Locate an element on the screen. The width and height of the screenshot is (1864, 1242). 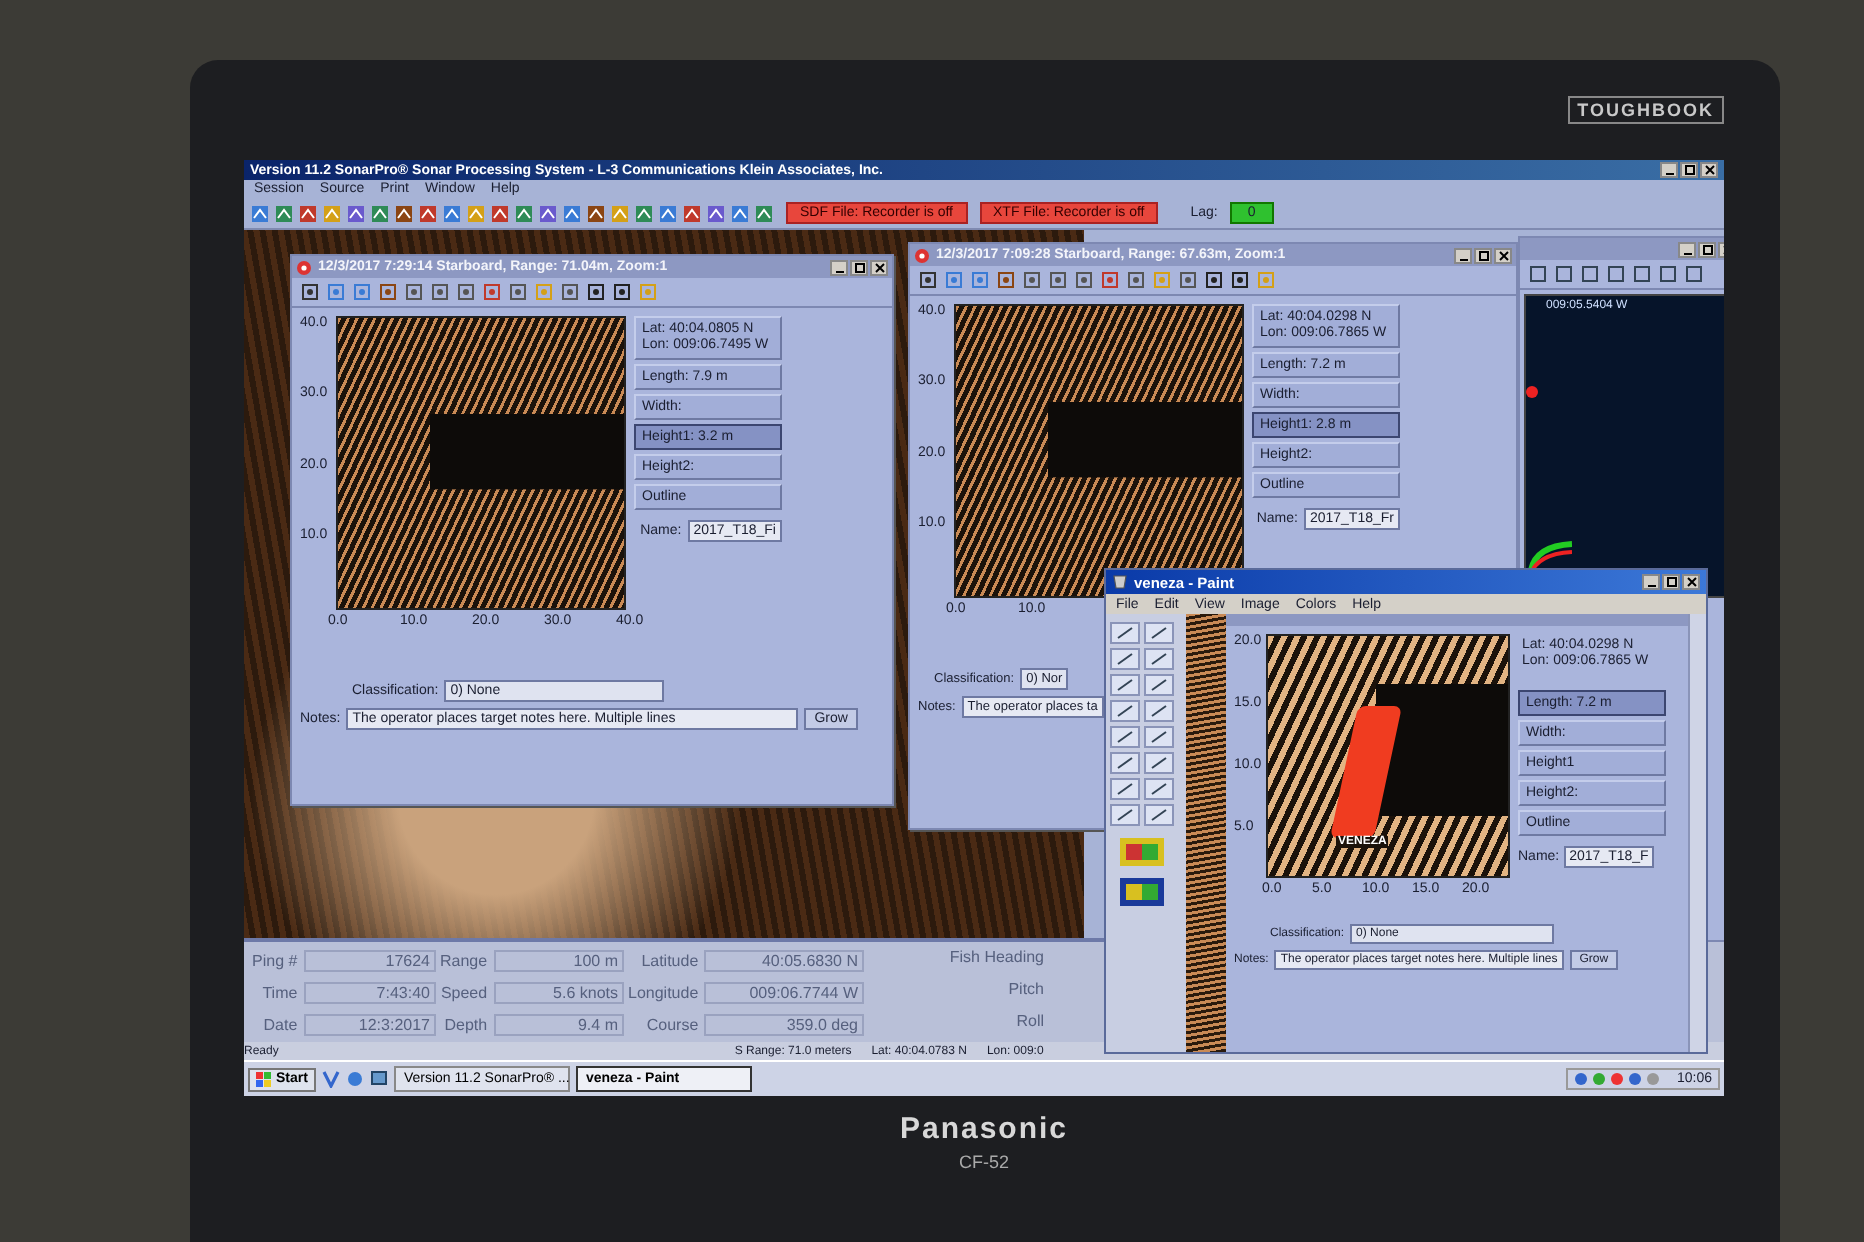
sensor-value: 40:05.6830 N is located at coordinates (784, 960).